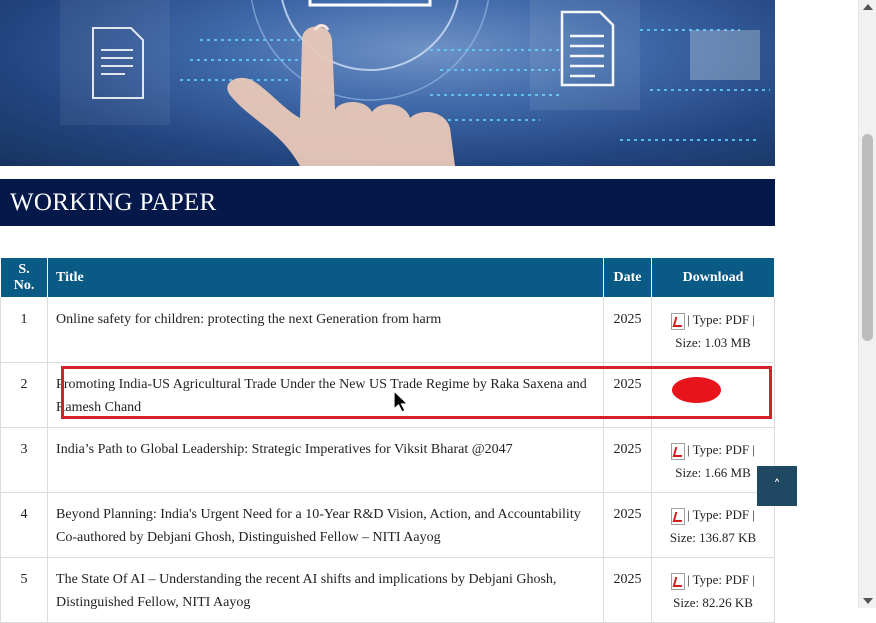  What do you see at coordinates (868, 601) in the screenshot?
I see `scroll-down-arrow-icon` at bounding box center [868, 601].